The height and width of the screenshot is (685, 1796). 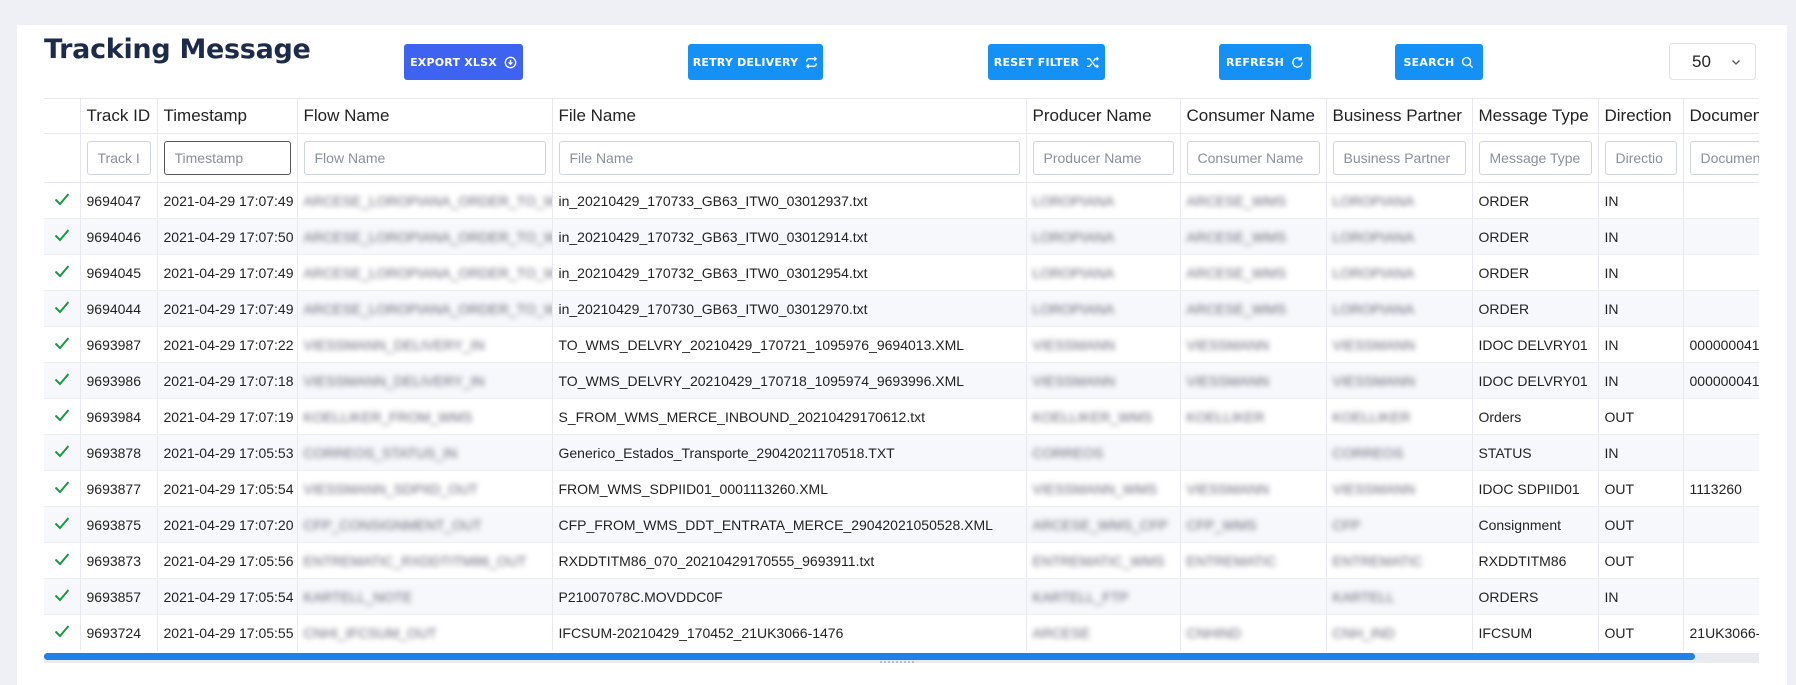 I want to click on filter-business-partner-input, so click(x=1399, y=158).